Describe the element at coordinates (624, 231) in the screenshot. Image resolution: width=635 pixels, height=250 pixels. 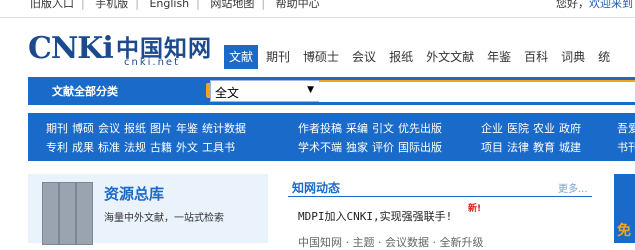
I see `side-banner-text: 免` at that location.